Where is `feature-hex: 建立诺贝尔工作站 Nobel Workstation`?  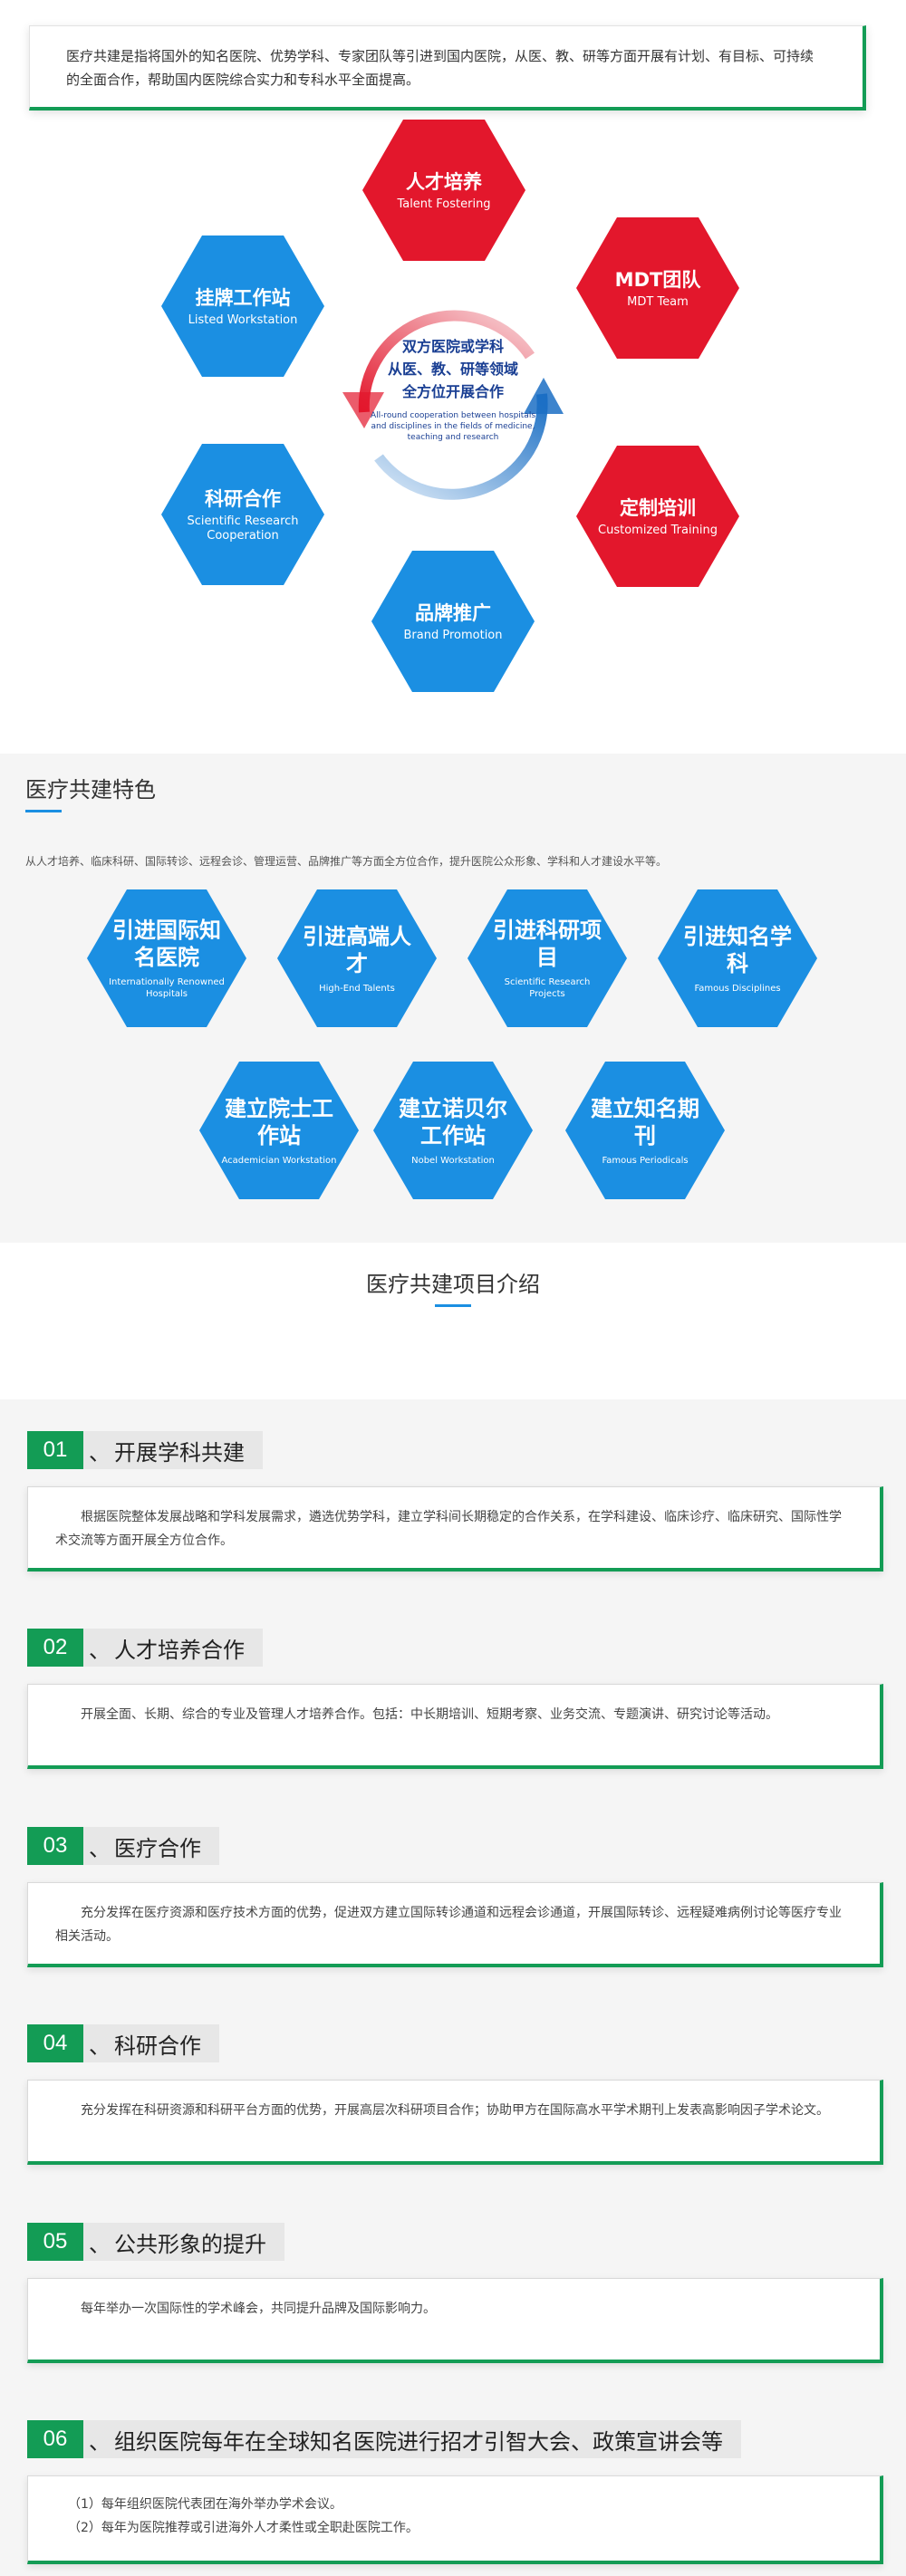 feature-hex: 建立诺贝尔工作站 Nobel Workstation is located at coordinates (453, 1130).